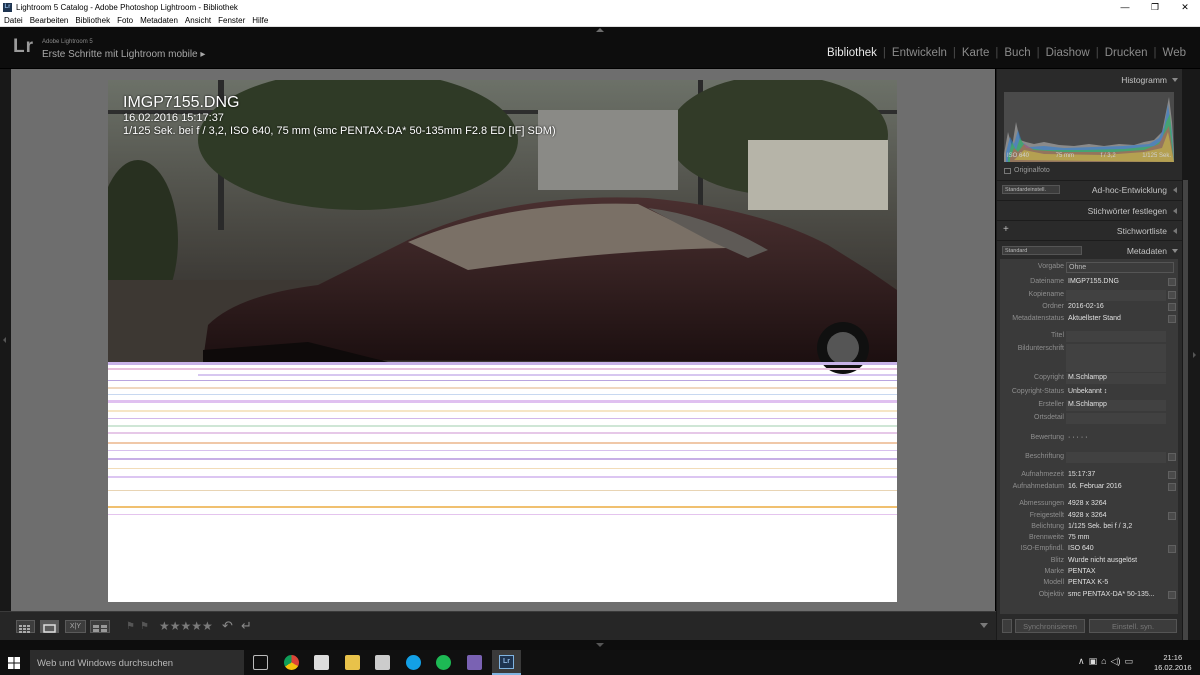 Image resolution: width=1200 pixels, height=675 pixels. What do you see at coordinates (1037, 391) in the screenshot?
I see `metadata-label: Copyright-Status` at bounding box center [1037, 391].